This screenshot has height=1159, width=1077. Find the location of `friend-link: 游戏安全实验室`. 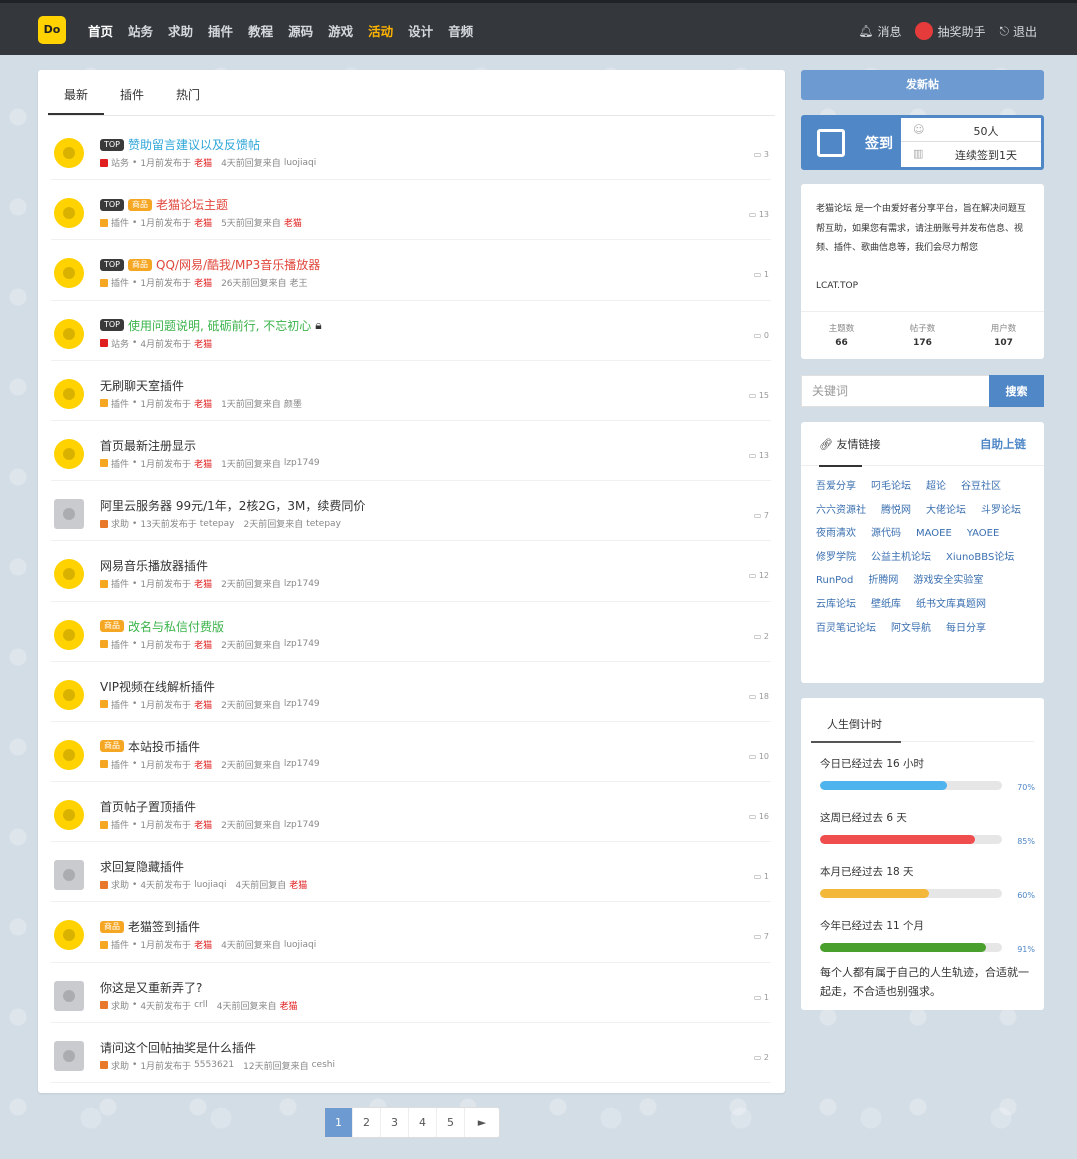

friend-link: 游戏安全实验室 is located at coordinates (948, 585).